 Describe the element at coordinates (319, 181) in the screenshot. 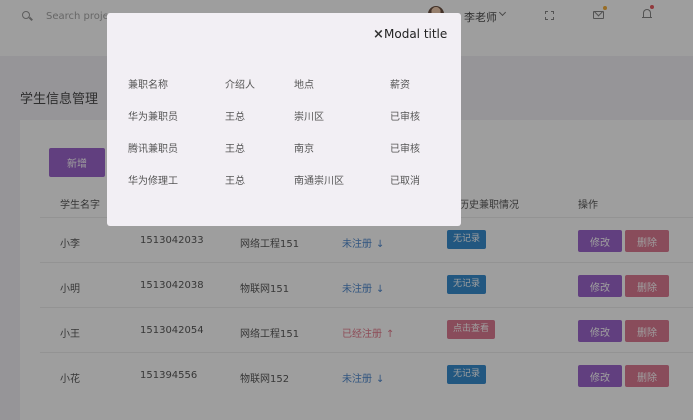

I see `modal-cell-location: 南通崇川区` at that location.